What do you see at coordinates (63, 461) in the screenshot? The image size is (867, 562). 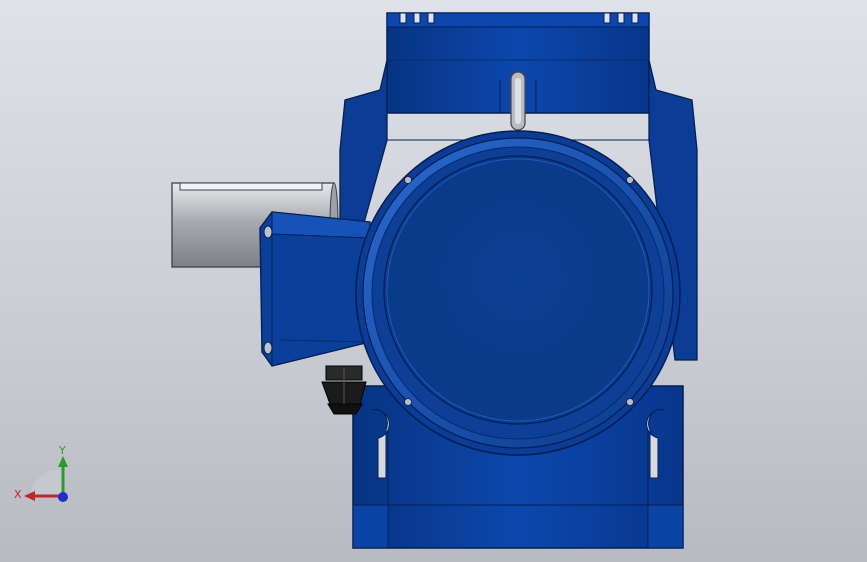 I see `y-axis-arrow` at bounding box center [63, 461].